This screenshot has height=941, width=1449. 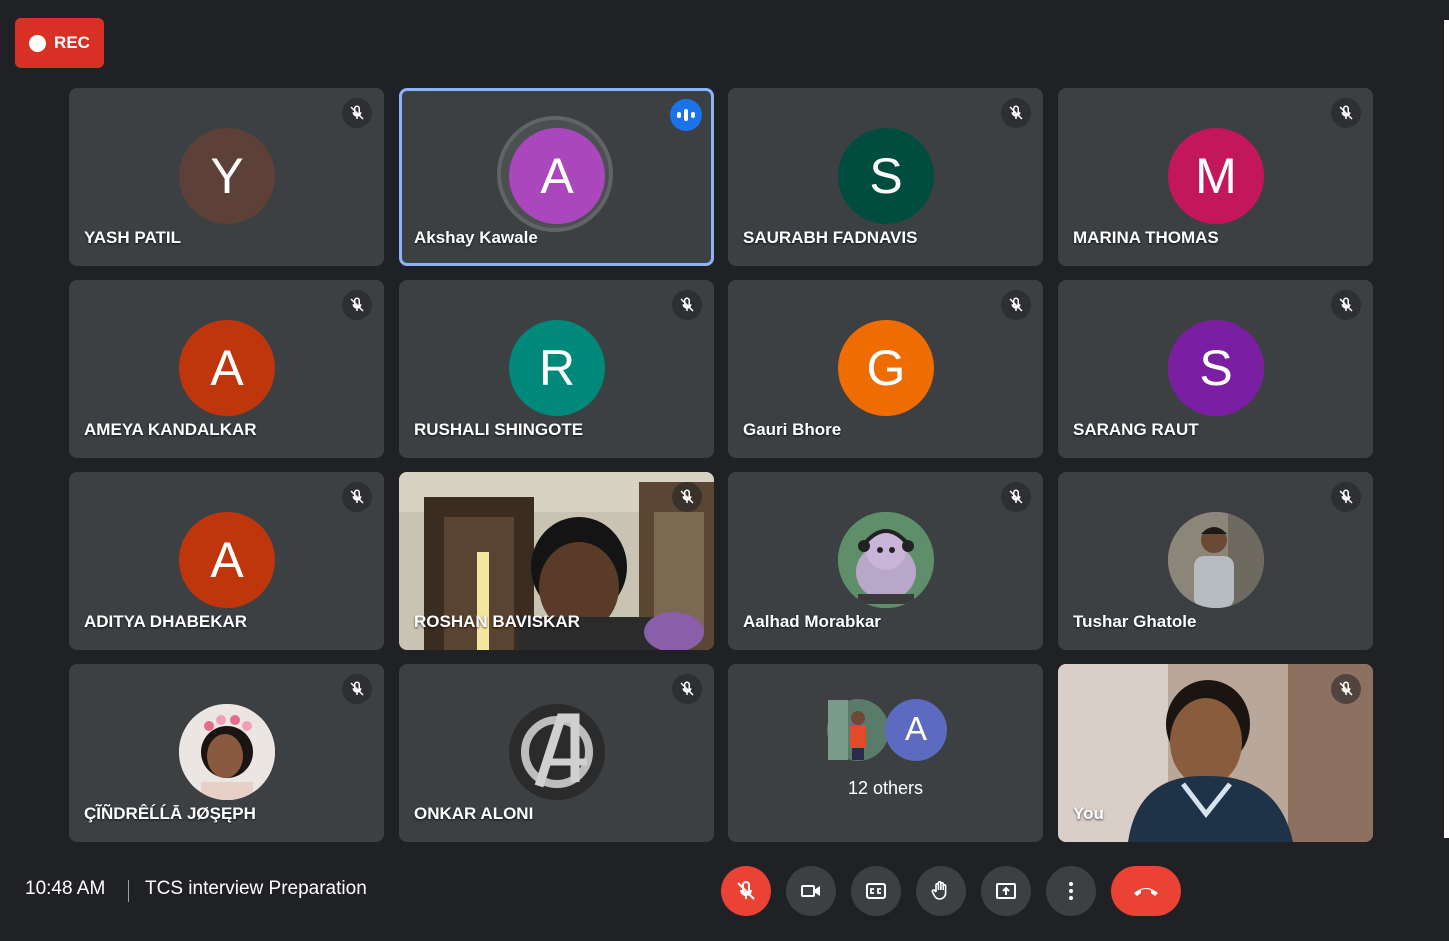 I want to click on raise-hand-icon, so click(x=939, y=890).